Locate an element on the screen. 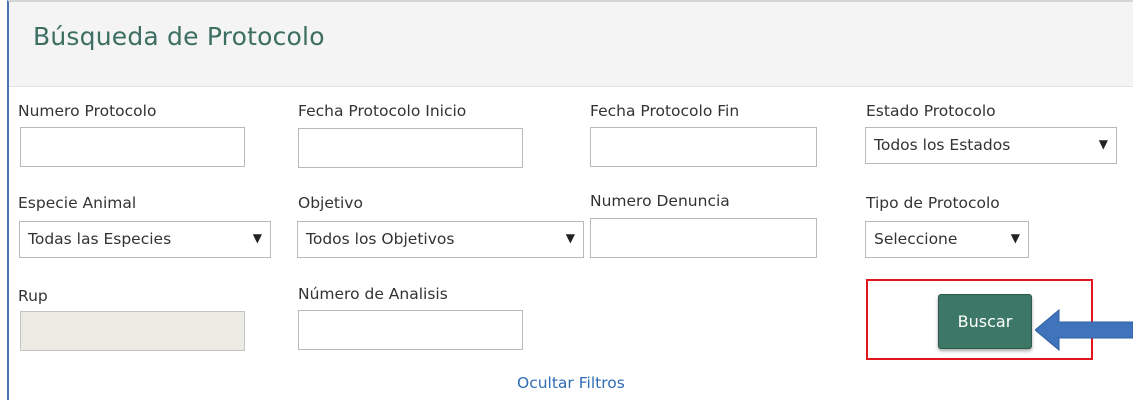 The width and height of the screenshot is (1133, 400). rup-input is located at coordinates (132, 331).